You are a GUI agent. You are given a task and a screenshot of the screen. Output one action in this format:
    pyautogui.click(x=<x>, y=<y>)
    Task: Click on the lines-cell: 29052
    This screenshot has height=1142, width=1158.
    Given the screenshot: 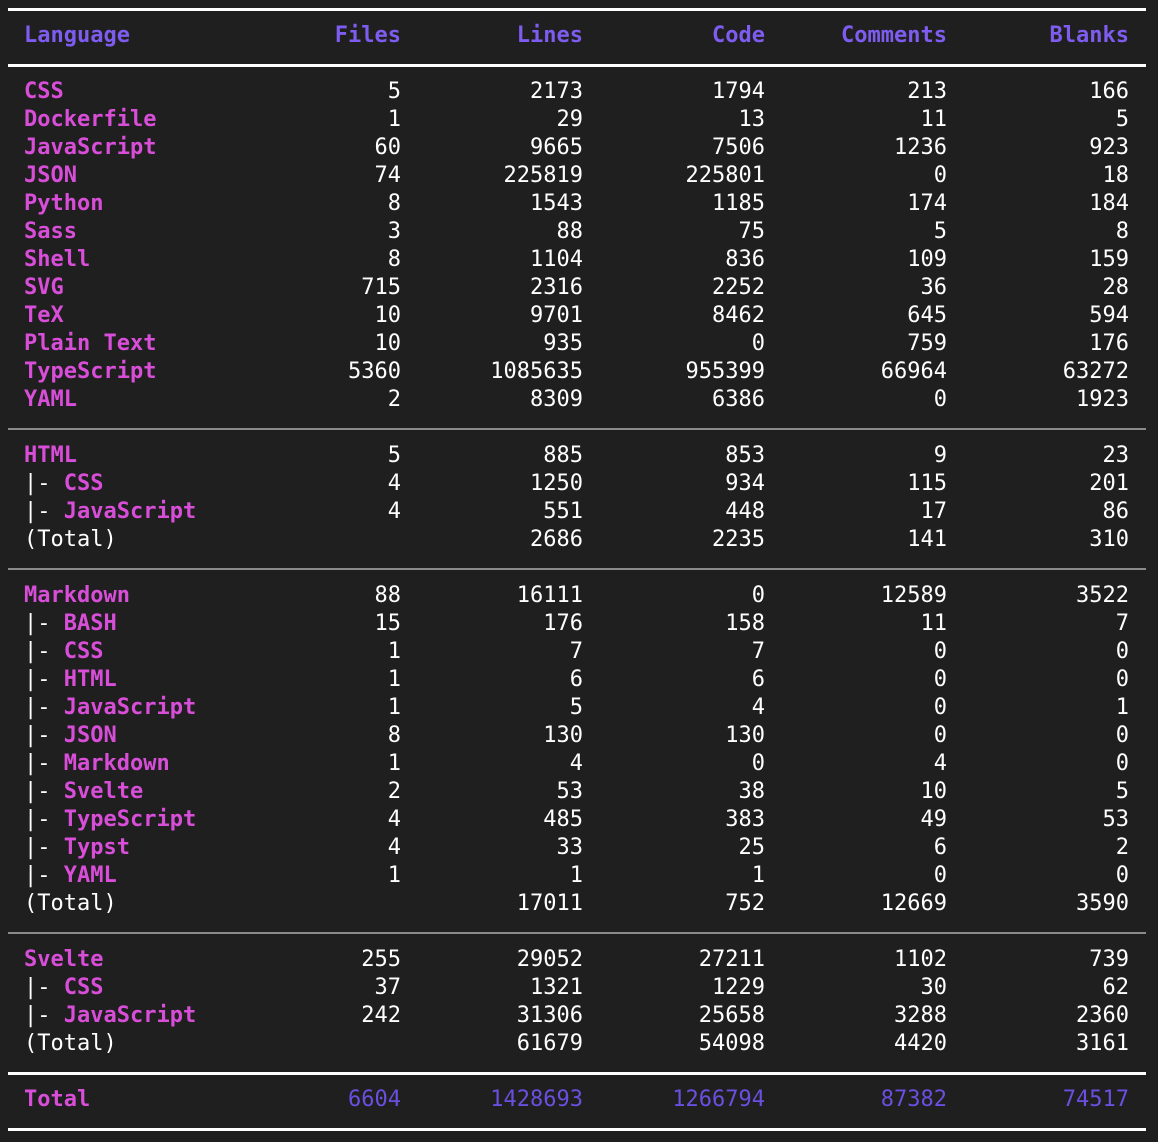 What is the action you would take?
    pyautogui.click(x=549, y=959)
    